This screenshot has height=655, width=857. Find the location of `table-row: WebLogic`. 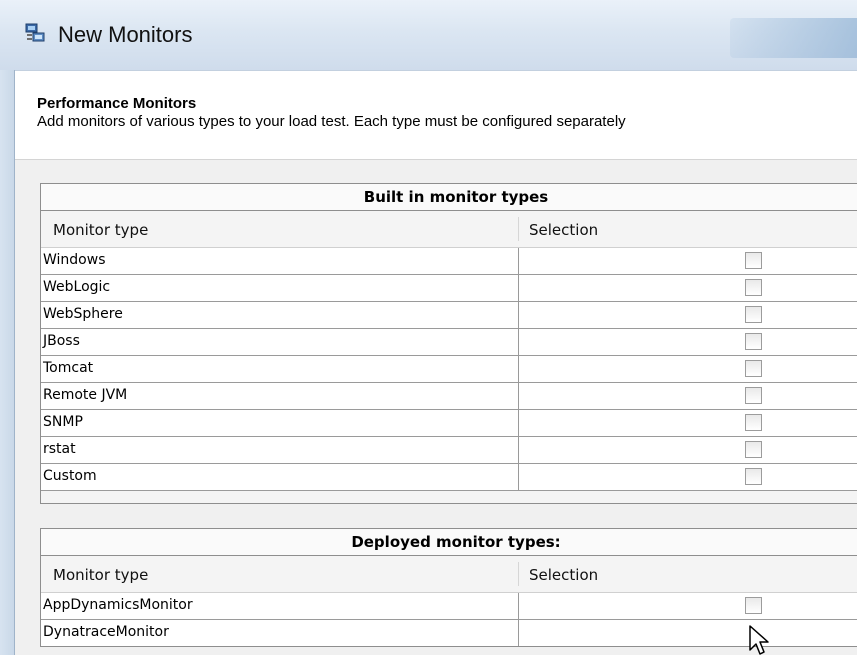

table-row: WebLogic is located at coordinates (449, 287).